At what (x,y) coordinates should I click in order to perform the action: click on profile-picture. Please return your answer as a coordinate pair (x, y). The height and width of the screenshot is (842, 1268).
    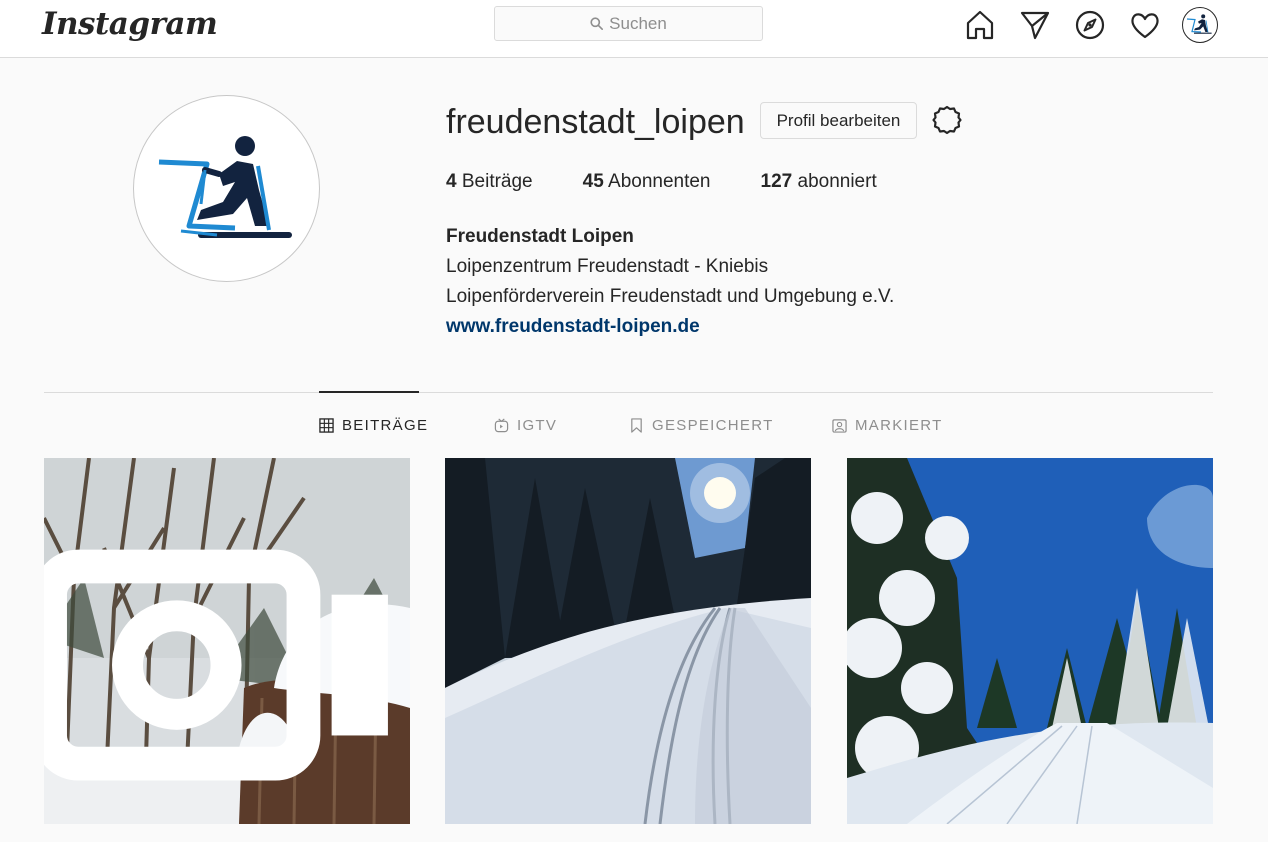
    Looking at the image, I should click on (226, 188).